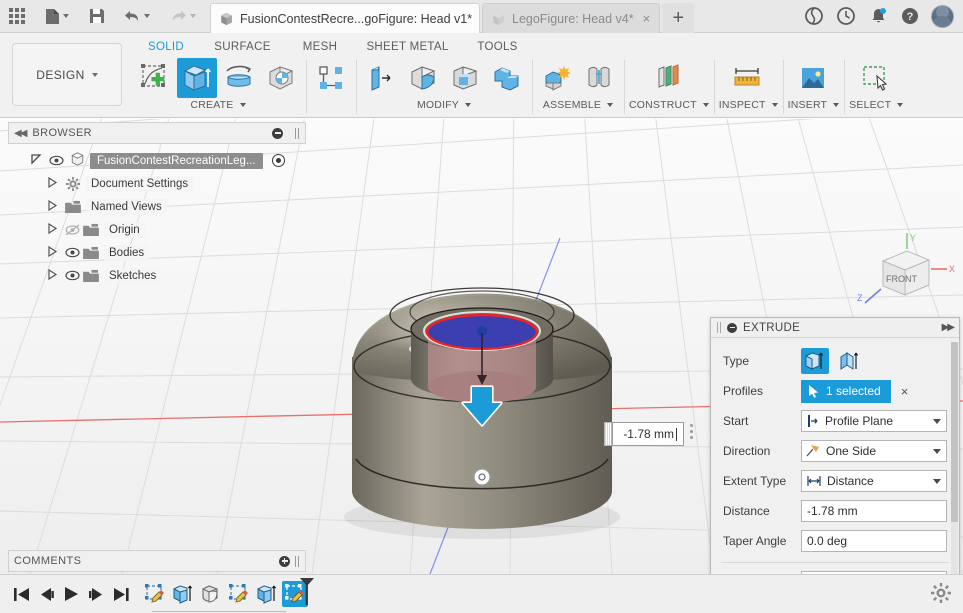 The width and height of the screenshot is (963, 613). What do you see at coordinates (157, 133) in the screenshot?
I see `browser-header: ◀◀ BROWSER` at bounding box center [157, 133].